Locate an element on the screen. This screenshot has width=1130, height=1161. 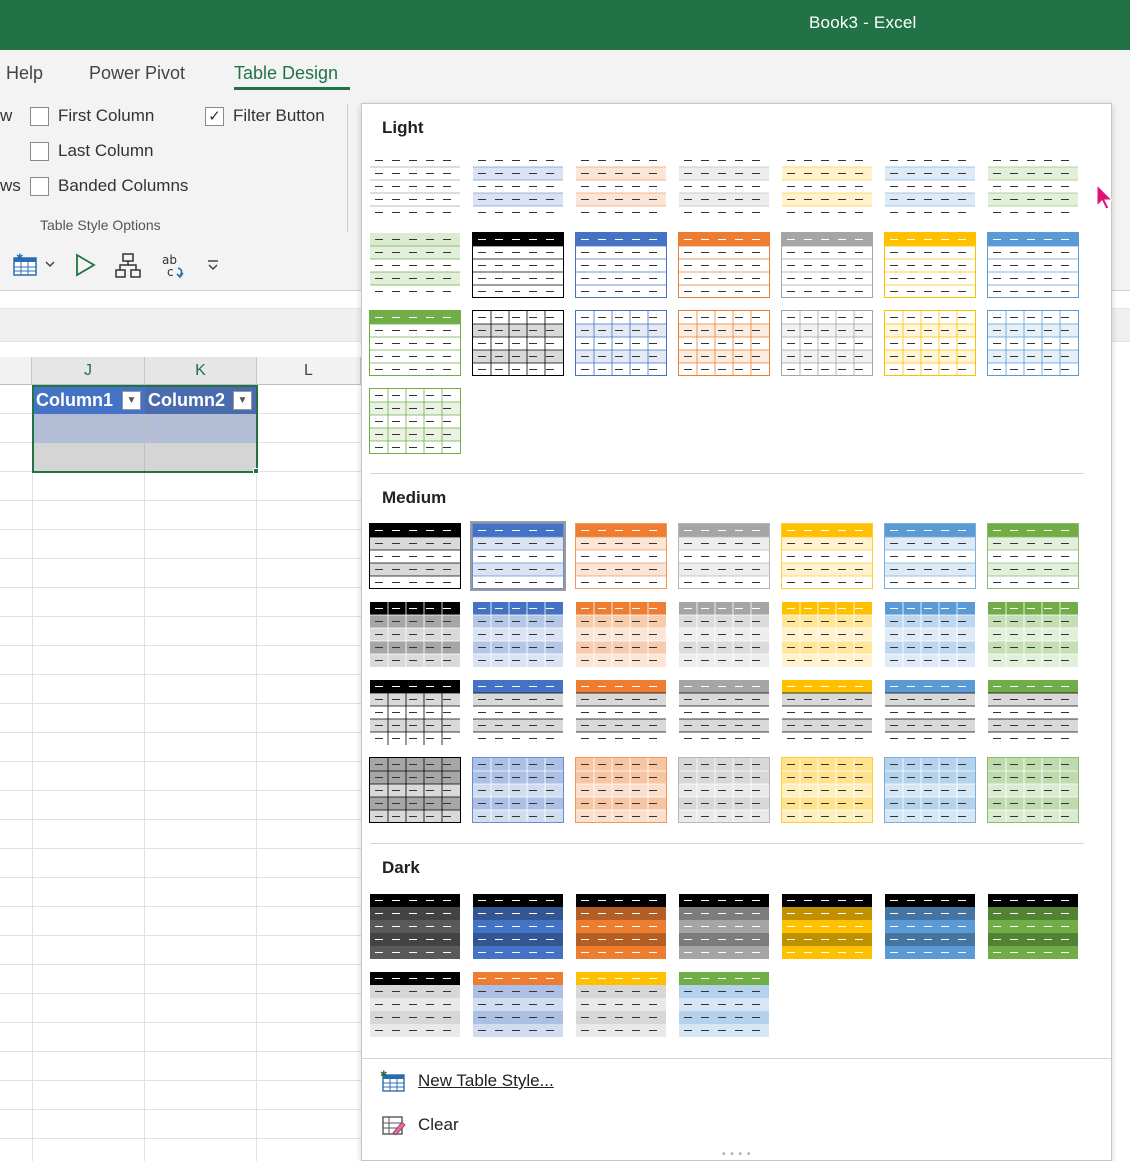
first-column-checkbox is located at coordinates (39, 116).